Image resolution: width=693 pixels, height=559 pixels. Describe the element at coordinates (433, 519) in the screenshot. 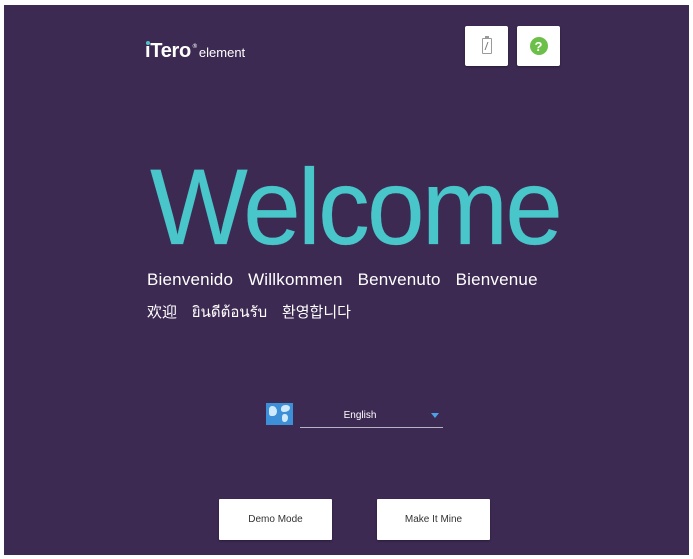

I see `make-it-mine-button: Make It Mine` at that location.